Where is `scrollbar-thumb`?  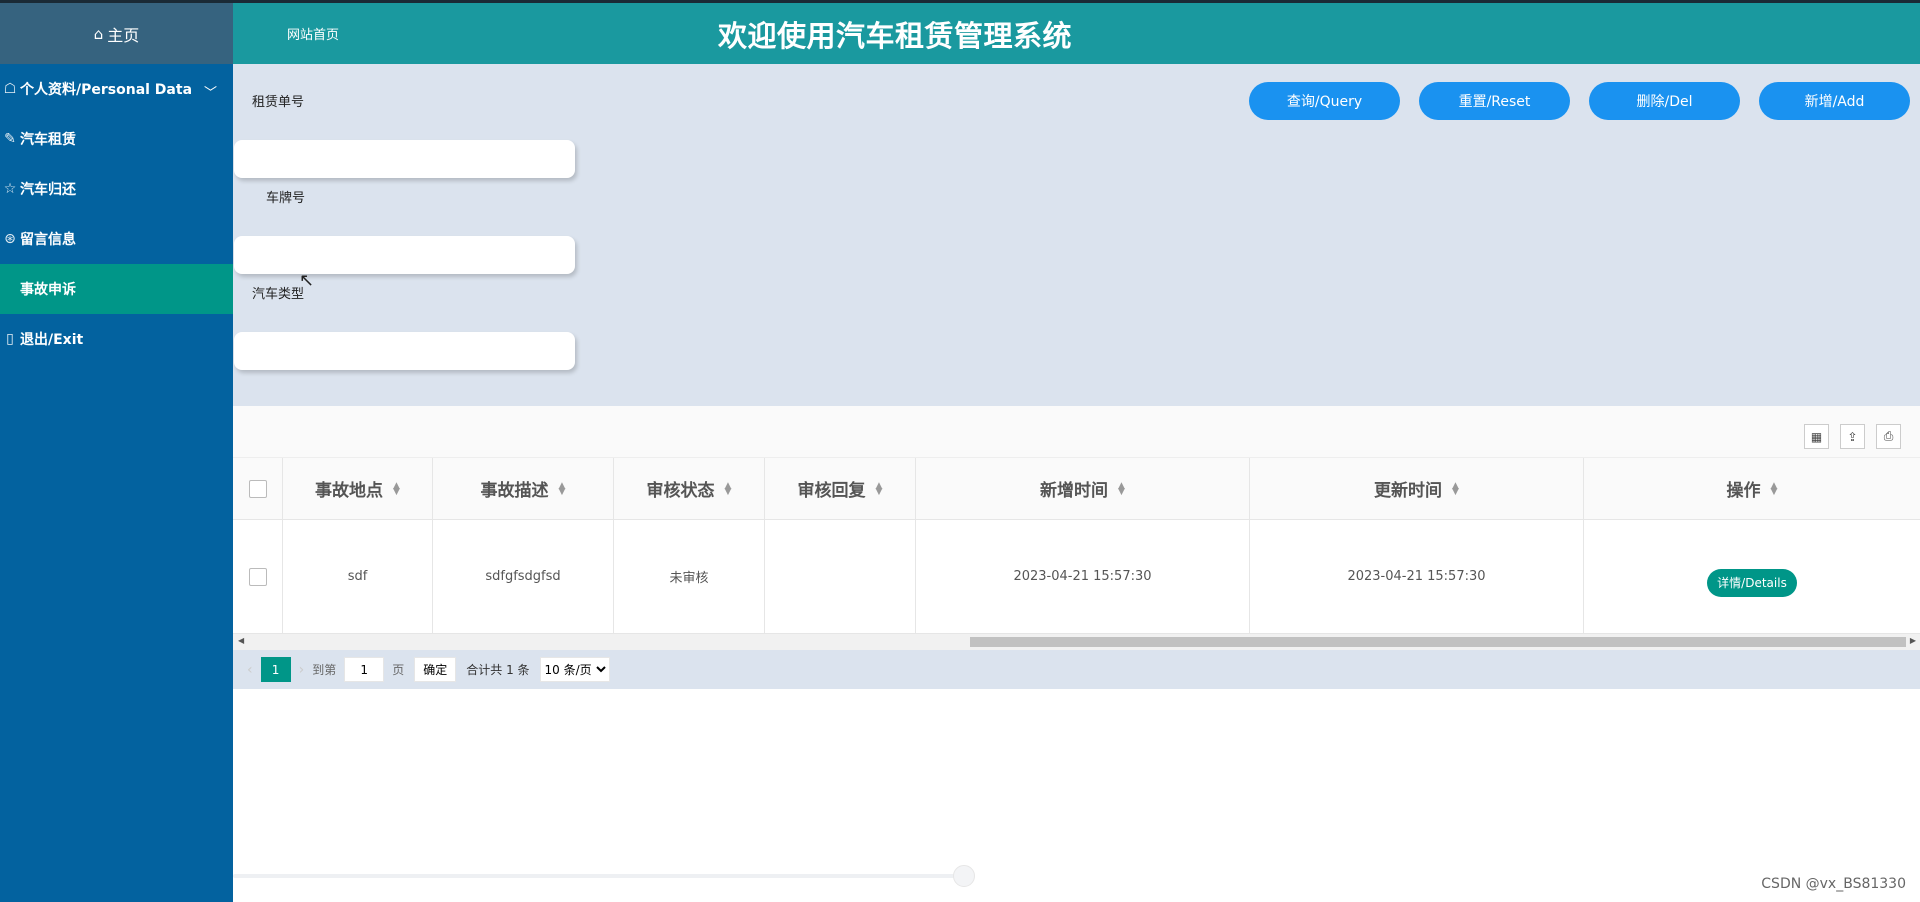 scrollbar-thumb is located at coordinates (1438, 642).